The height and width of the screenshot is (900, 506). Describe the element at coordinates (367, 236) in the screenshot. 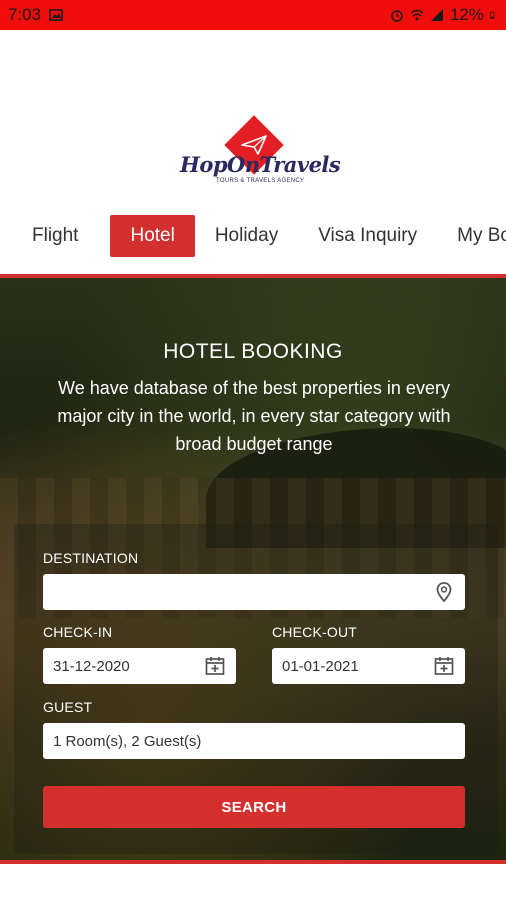

I see `tab-visa-inquiry: Visa Inquiry` at that location.